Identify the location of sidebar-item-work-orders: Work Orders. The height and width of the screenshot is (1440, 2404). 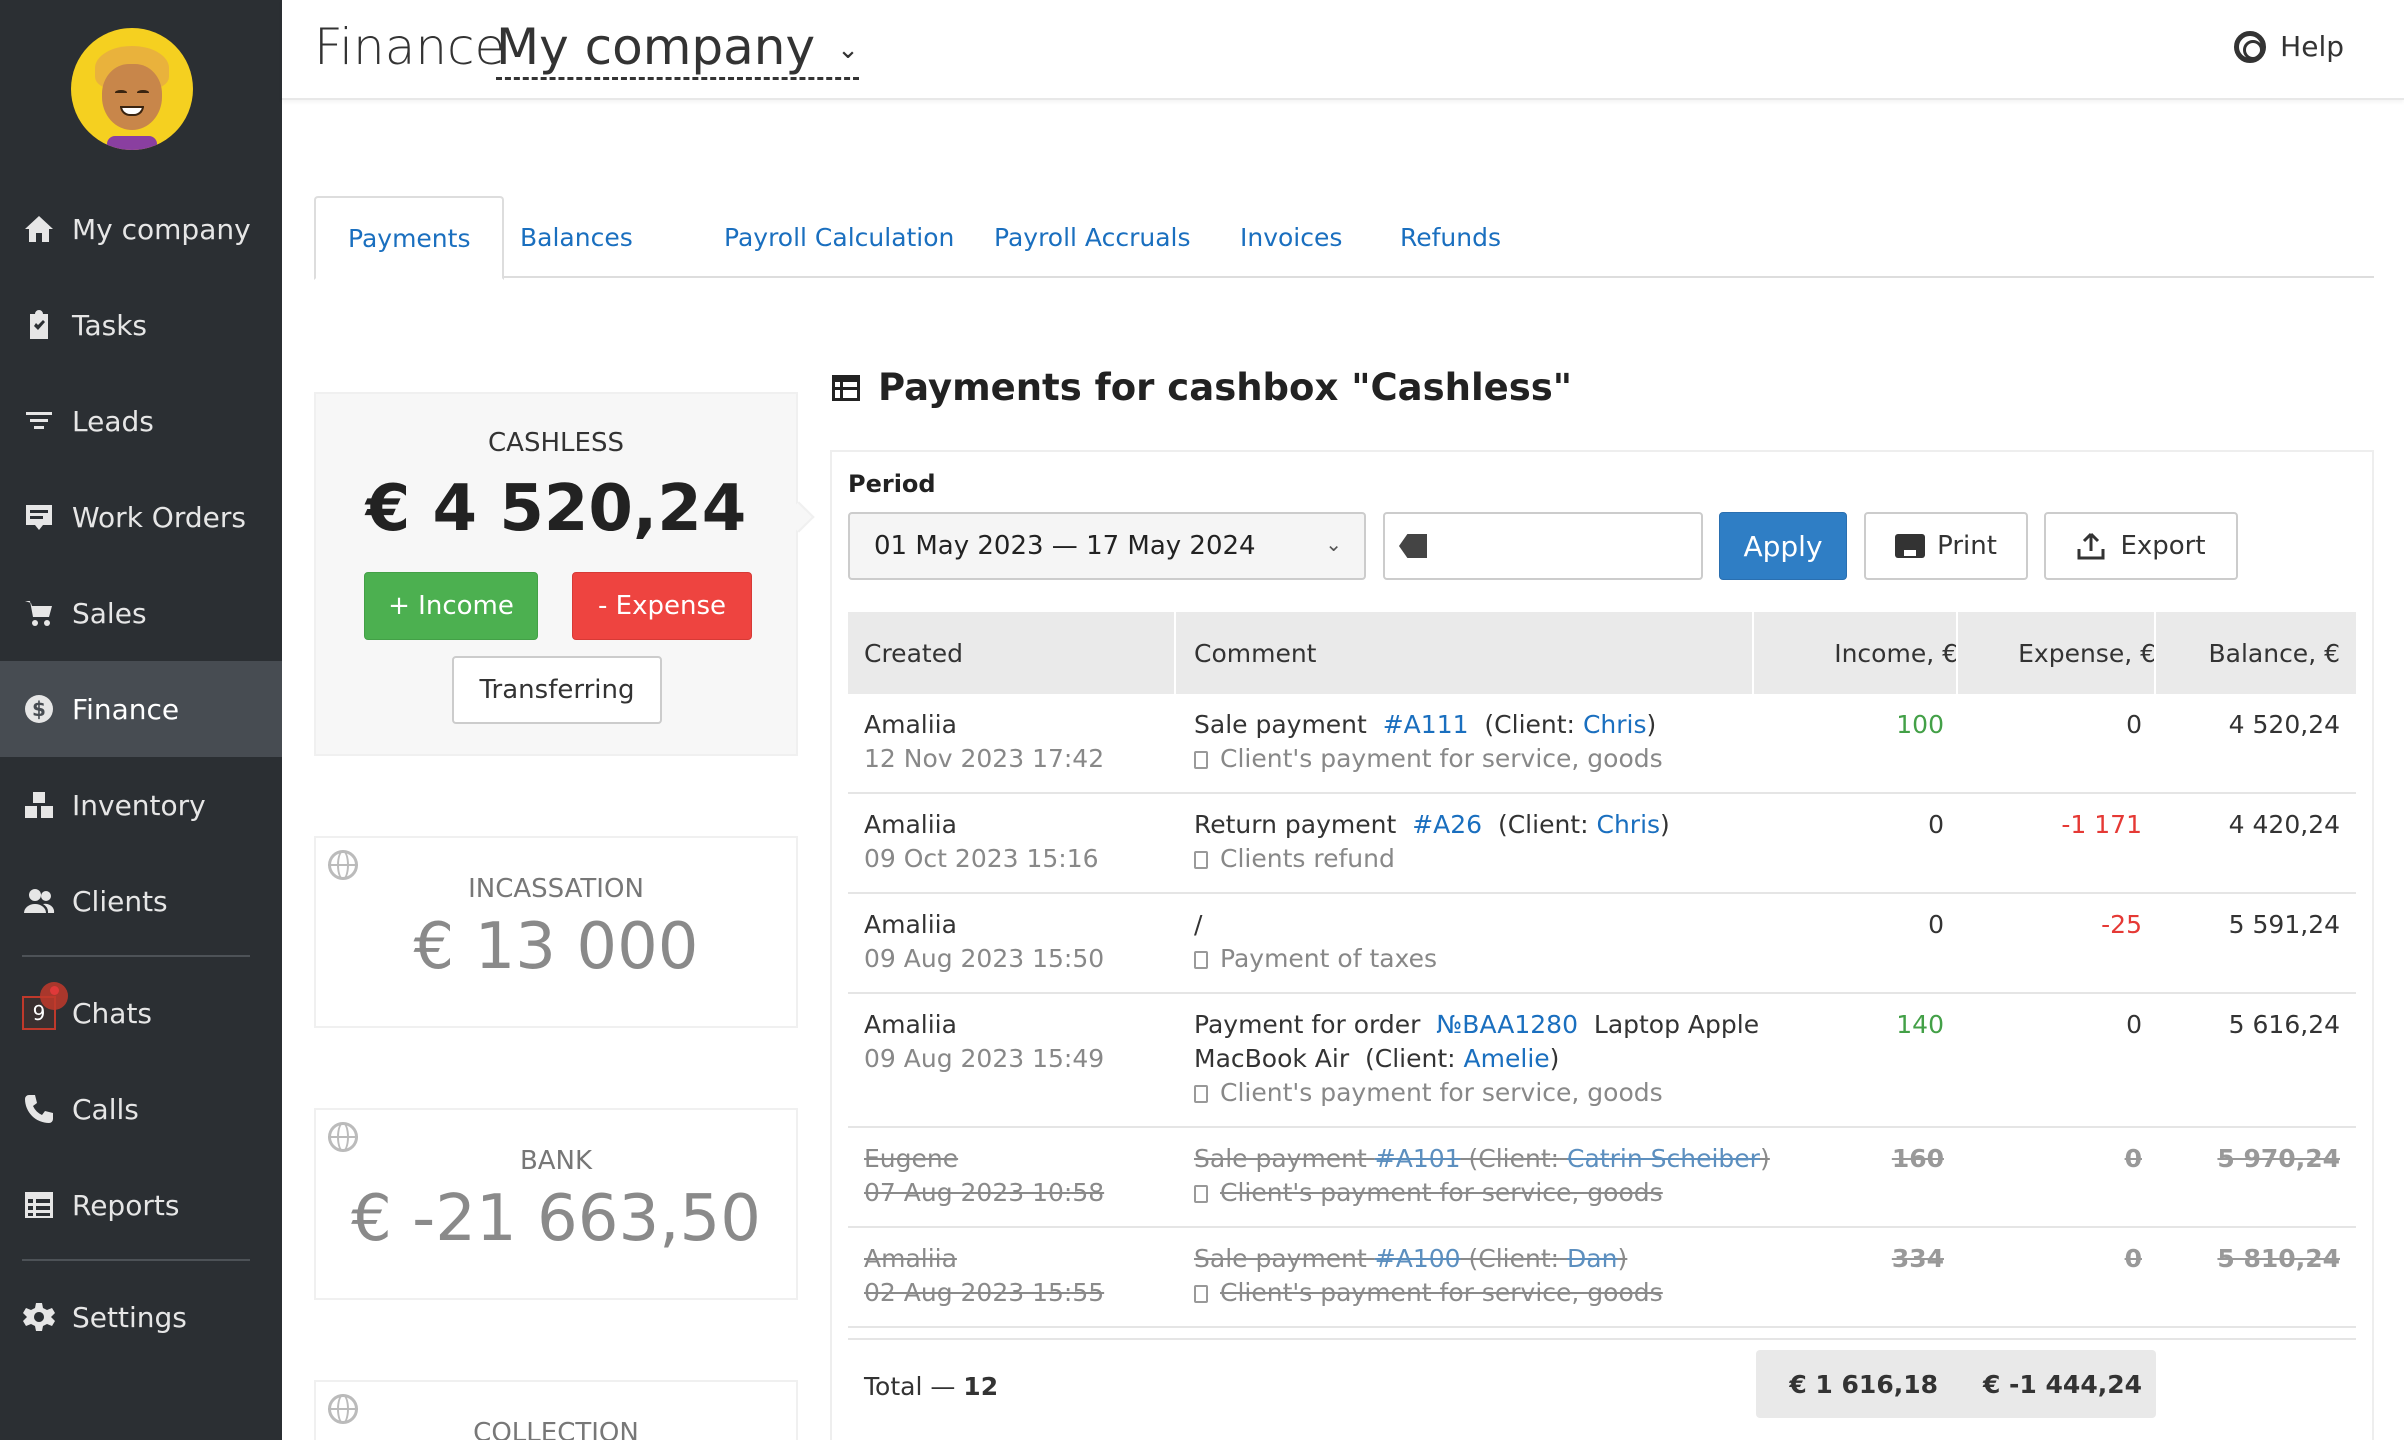
(141, 517).